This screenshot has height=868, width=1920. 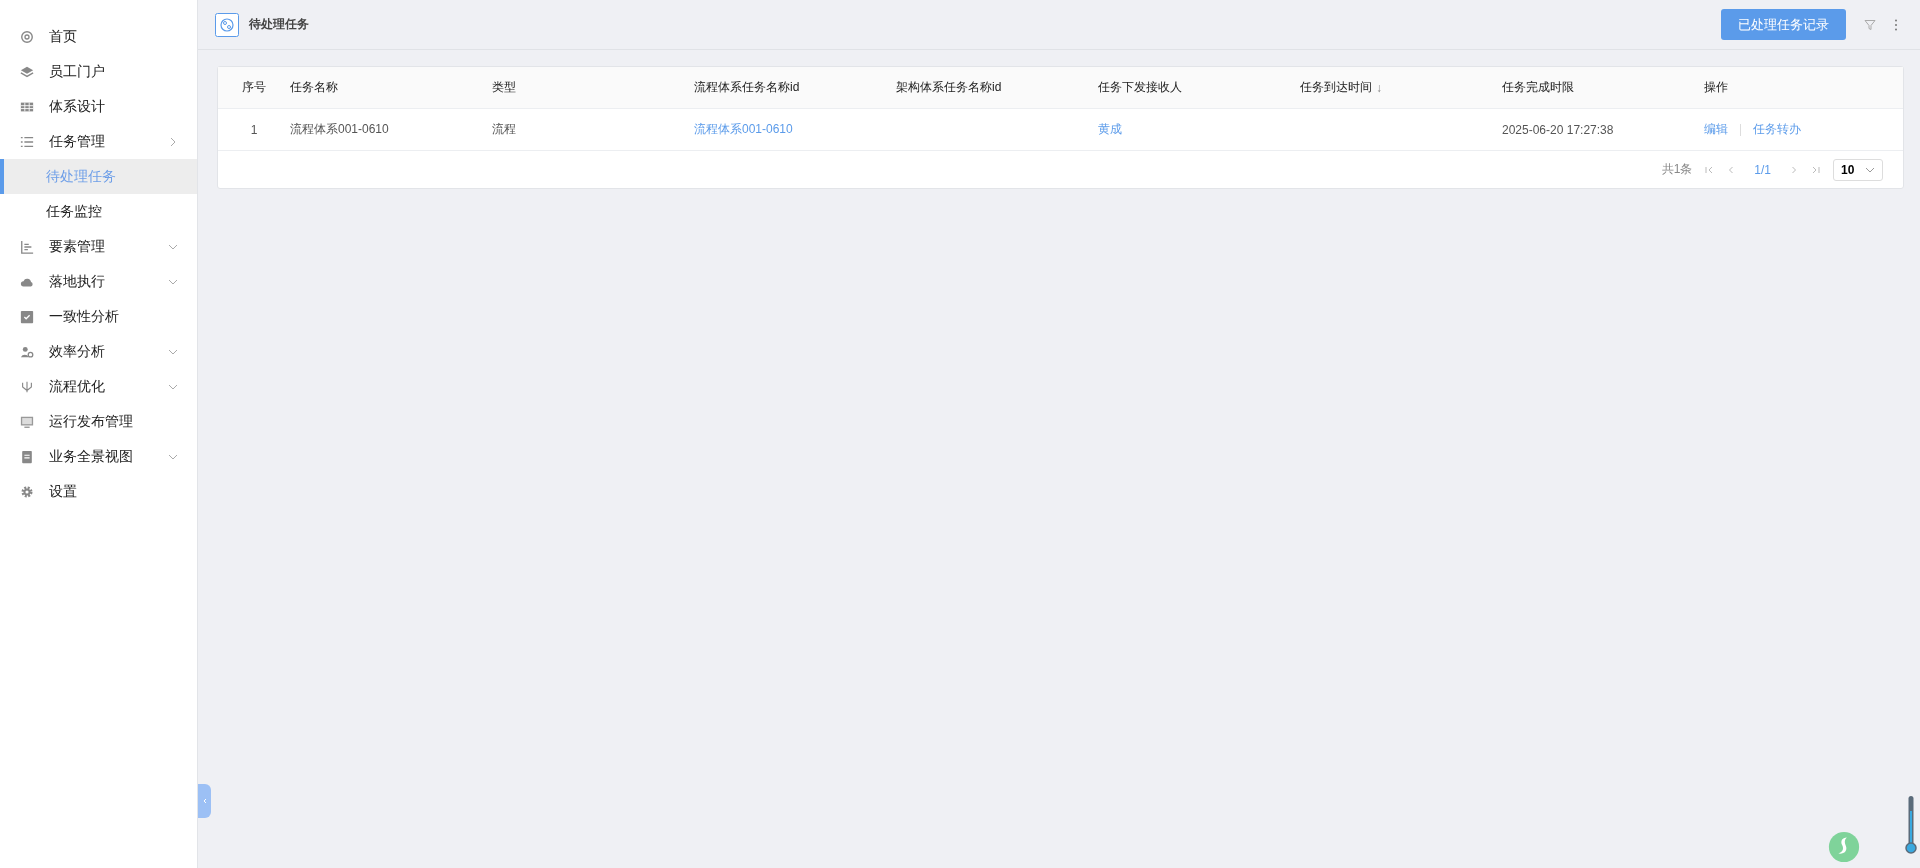 What do you see at coordinates (949, 87) in the screenshot?
I see `column-header: 架构体系任务名称id` at bounding box center [949, 87].